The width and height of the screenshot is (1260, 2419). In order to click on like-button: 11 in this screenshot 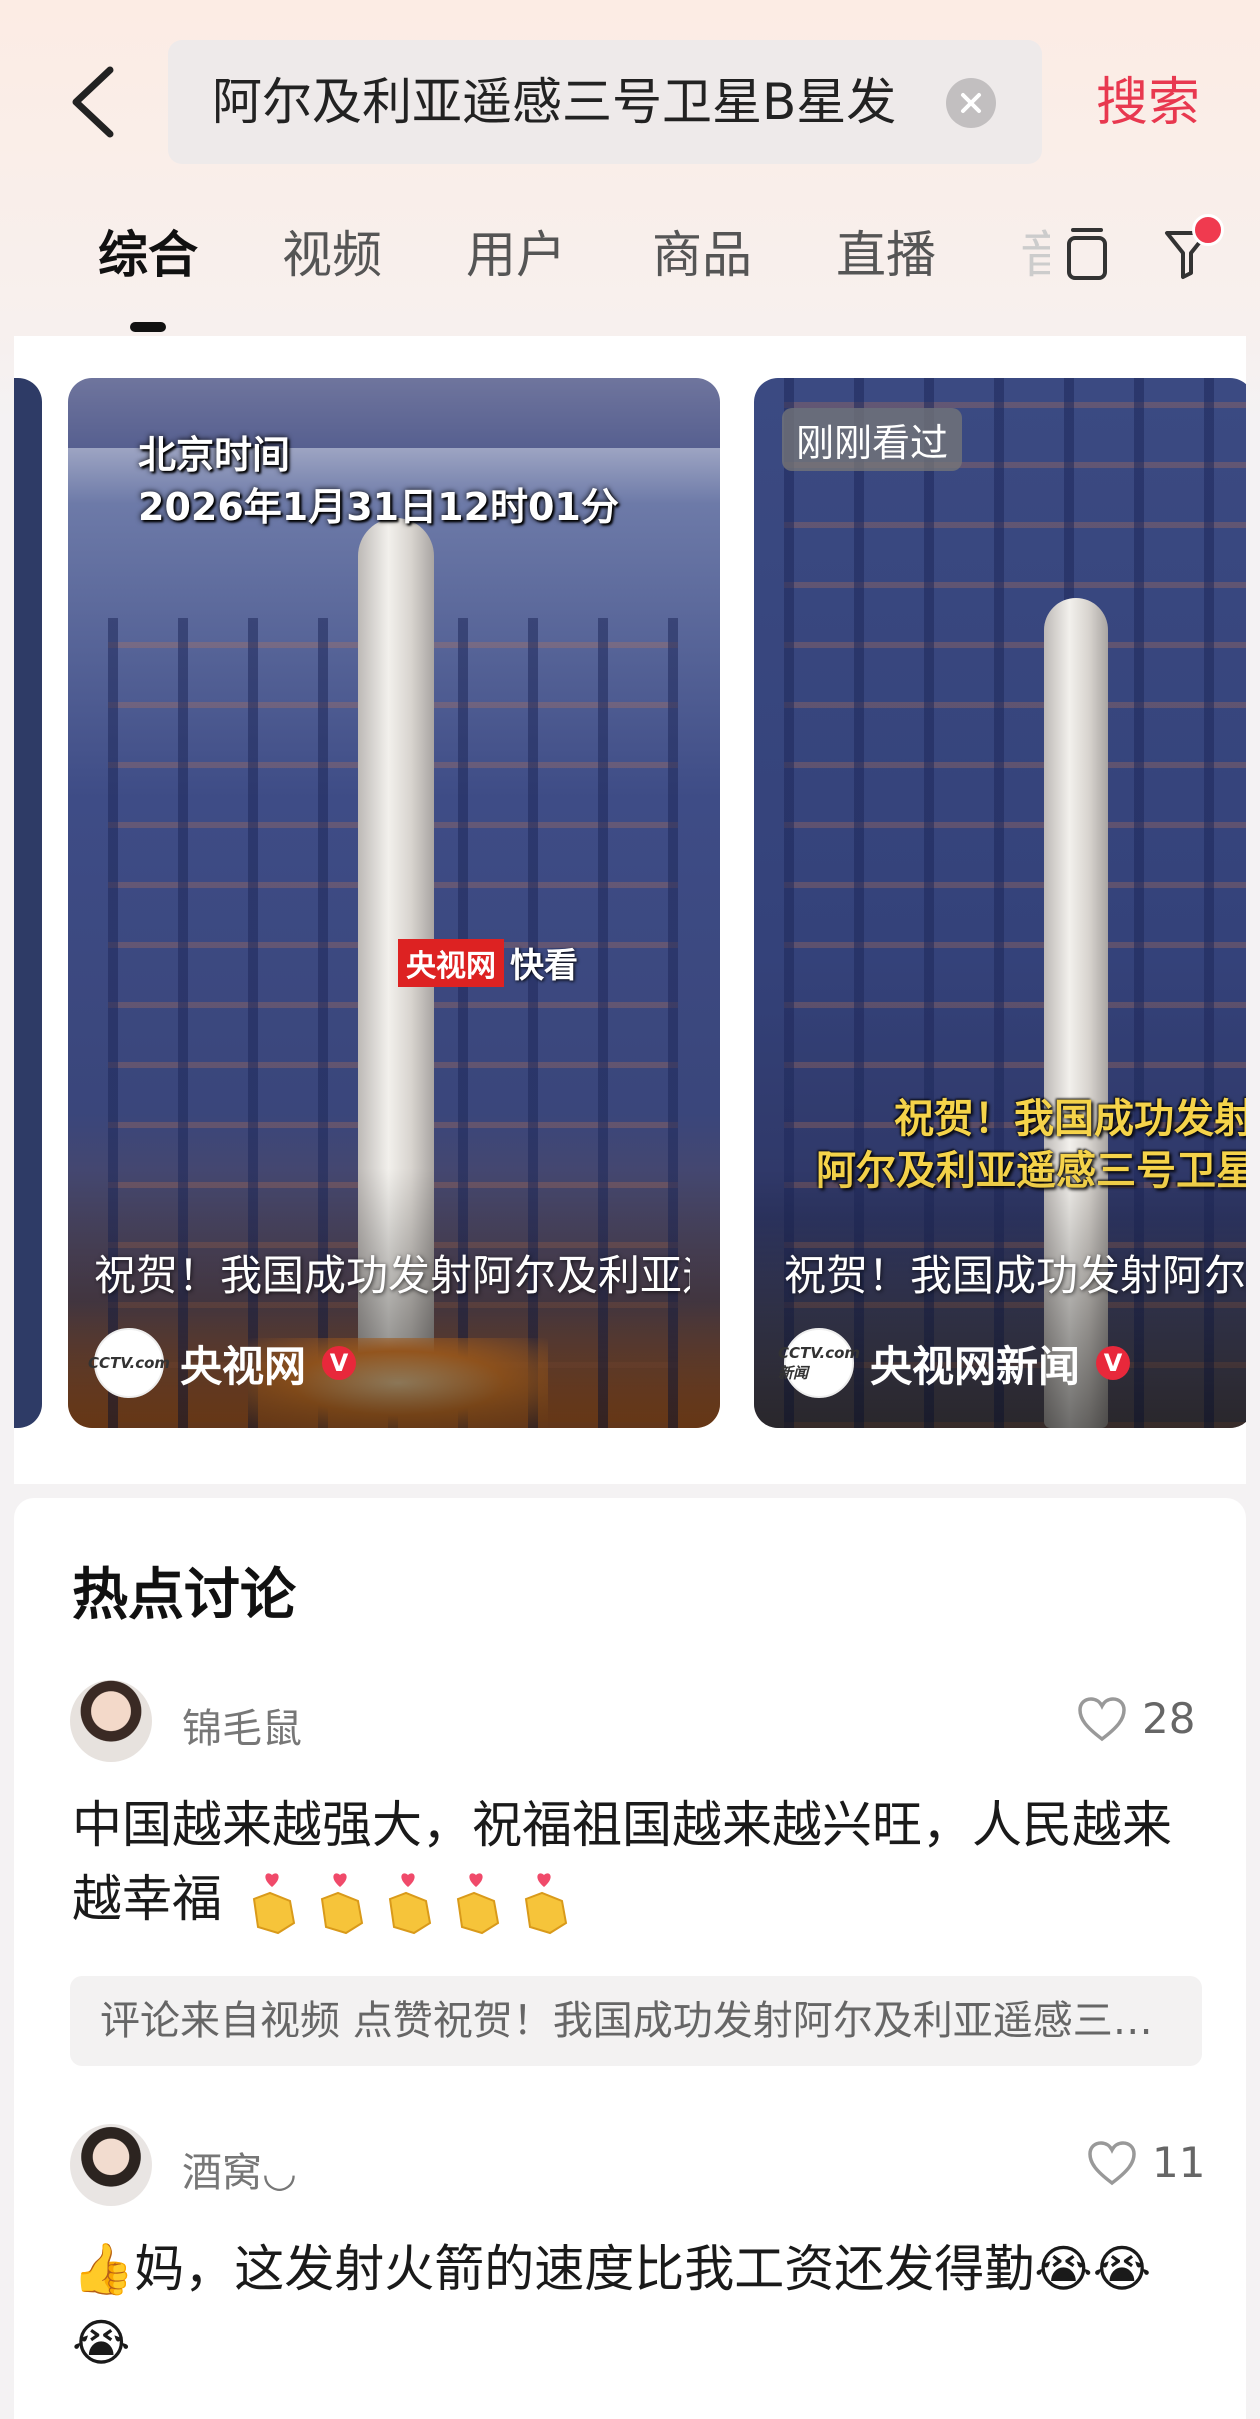, I will do `click(1145, 2162)`.